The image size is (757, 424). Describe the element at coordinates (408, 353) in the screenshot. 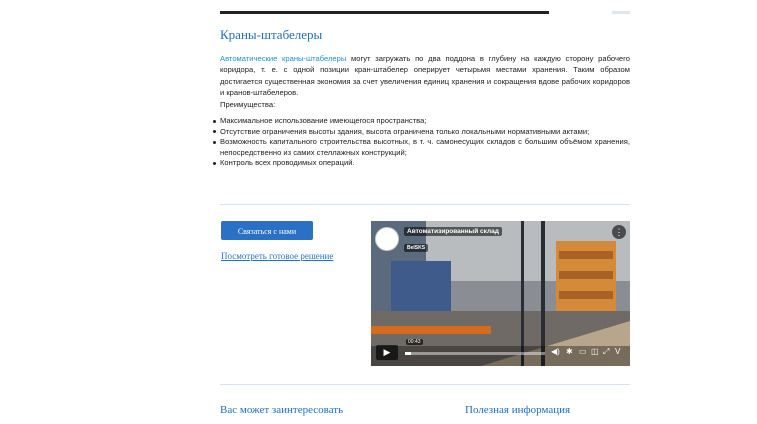

I see `video-progress-fill` at that location.